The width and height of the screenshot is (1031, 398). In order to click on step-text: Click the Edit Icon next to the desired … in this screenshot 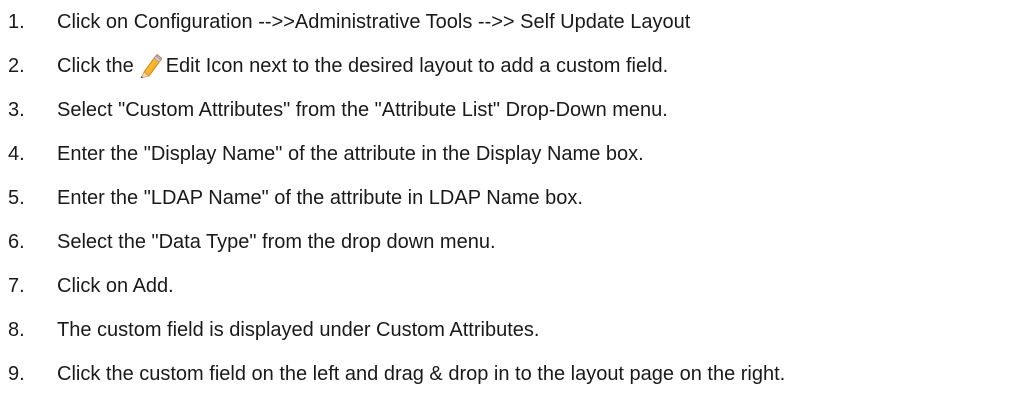, I will do `click(363, 66)`.